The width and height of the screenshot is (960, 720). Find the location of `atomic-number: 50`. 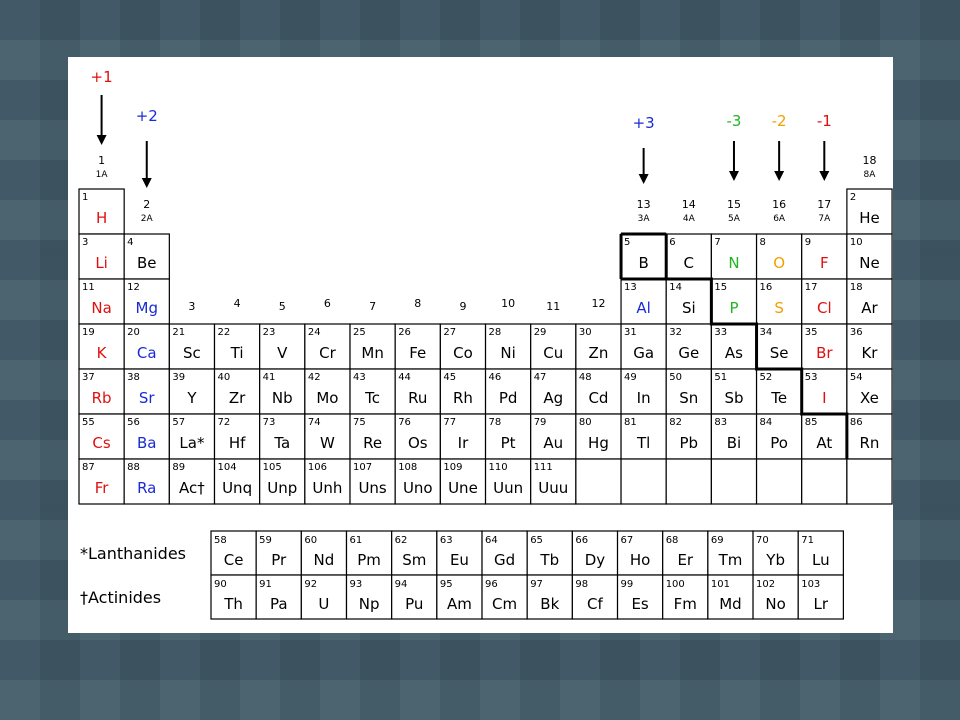

atomic-number: 50 is located at coordinates (675, 377).